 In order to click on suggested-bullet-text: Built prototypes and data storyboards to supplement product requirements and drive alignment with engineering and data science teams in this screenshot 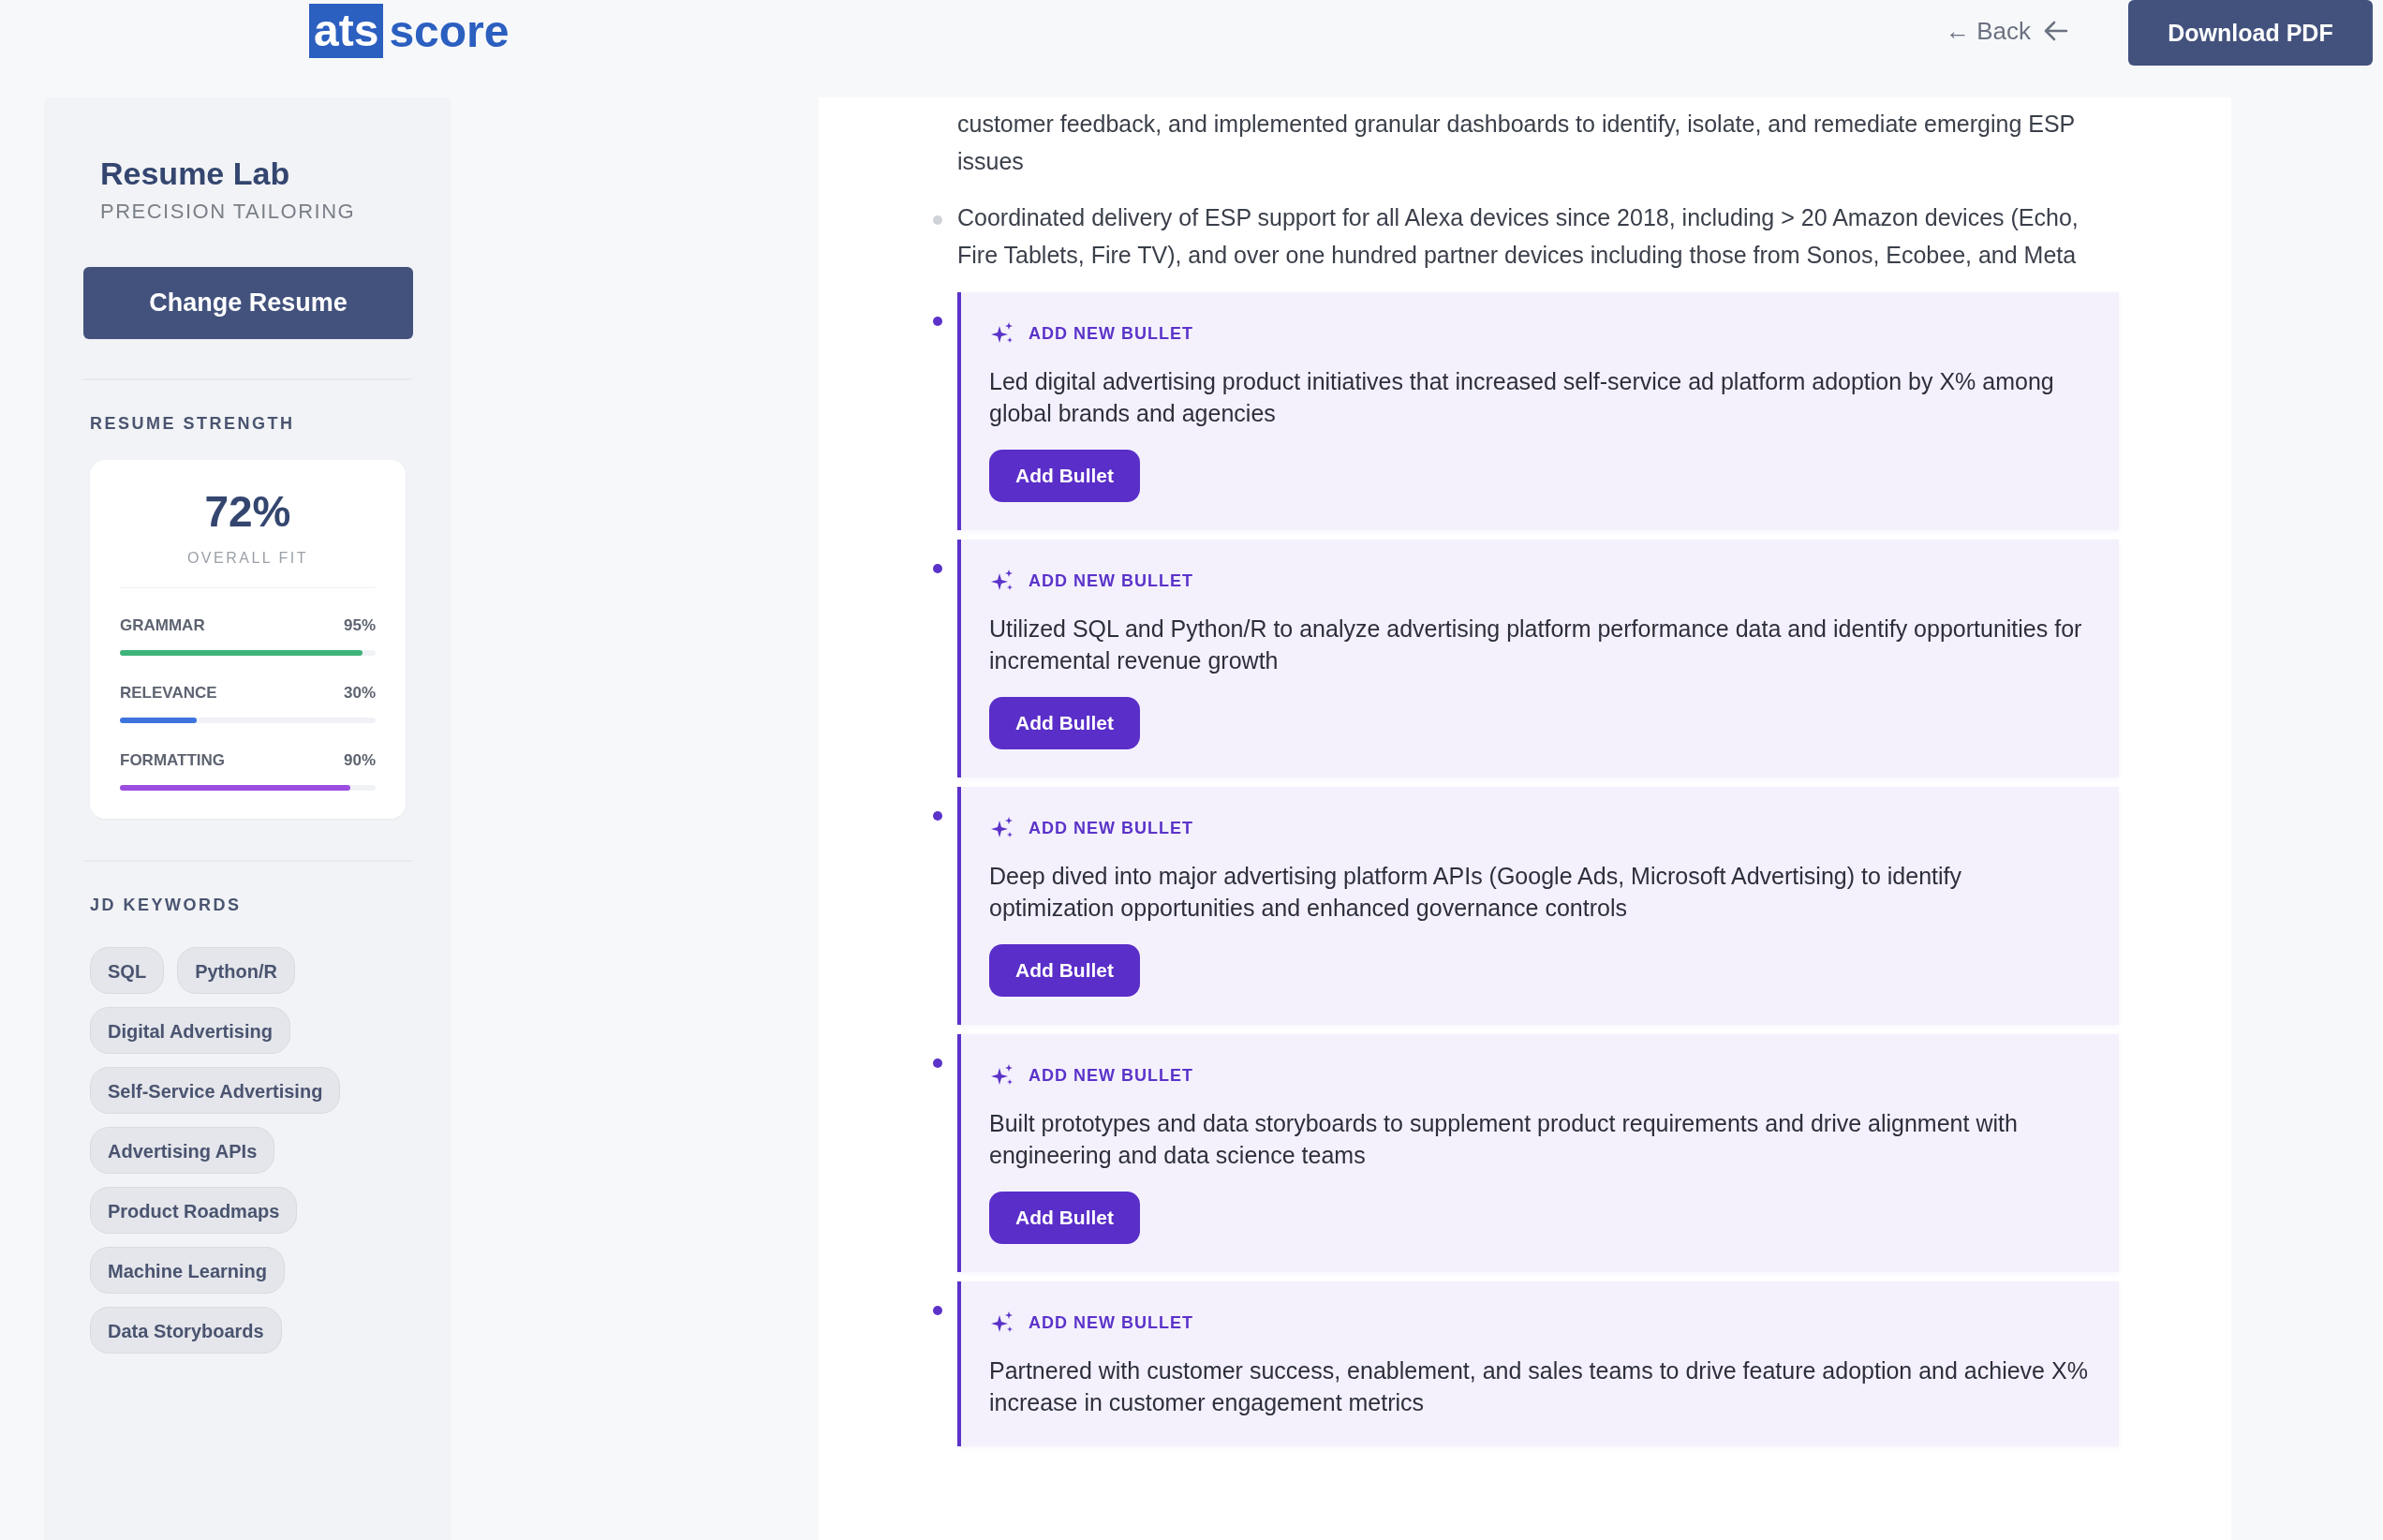, I will do `click(1504, 1139)`.